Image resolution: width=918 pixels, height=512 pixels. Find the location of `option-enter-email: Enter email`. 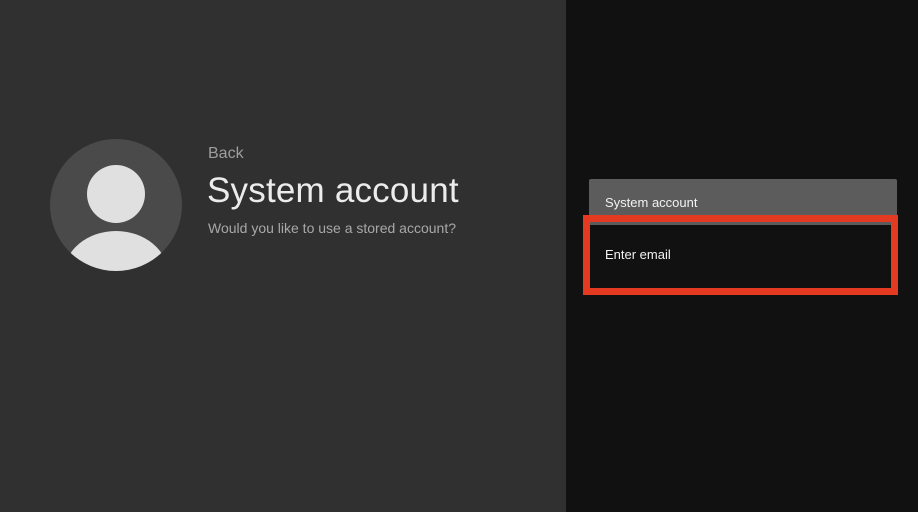

option-enter-email: Enter email is located at coordinates (743, 254).